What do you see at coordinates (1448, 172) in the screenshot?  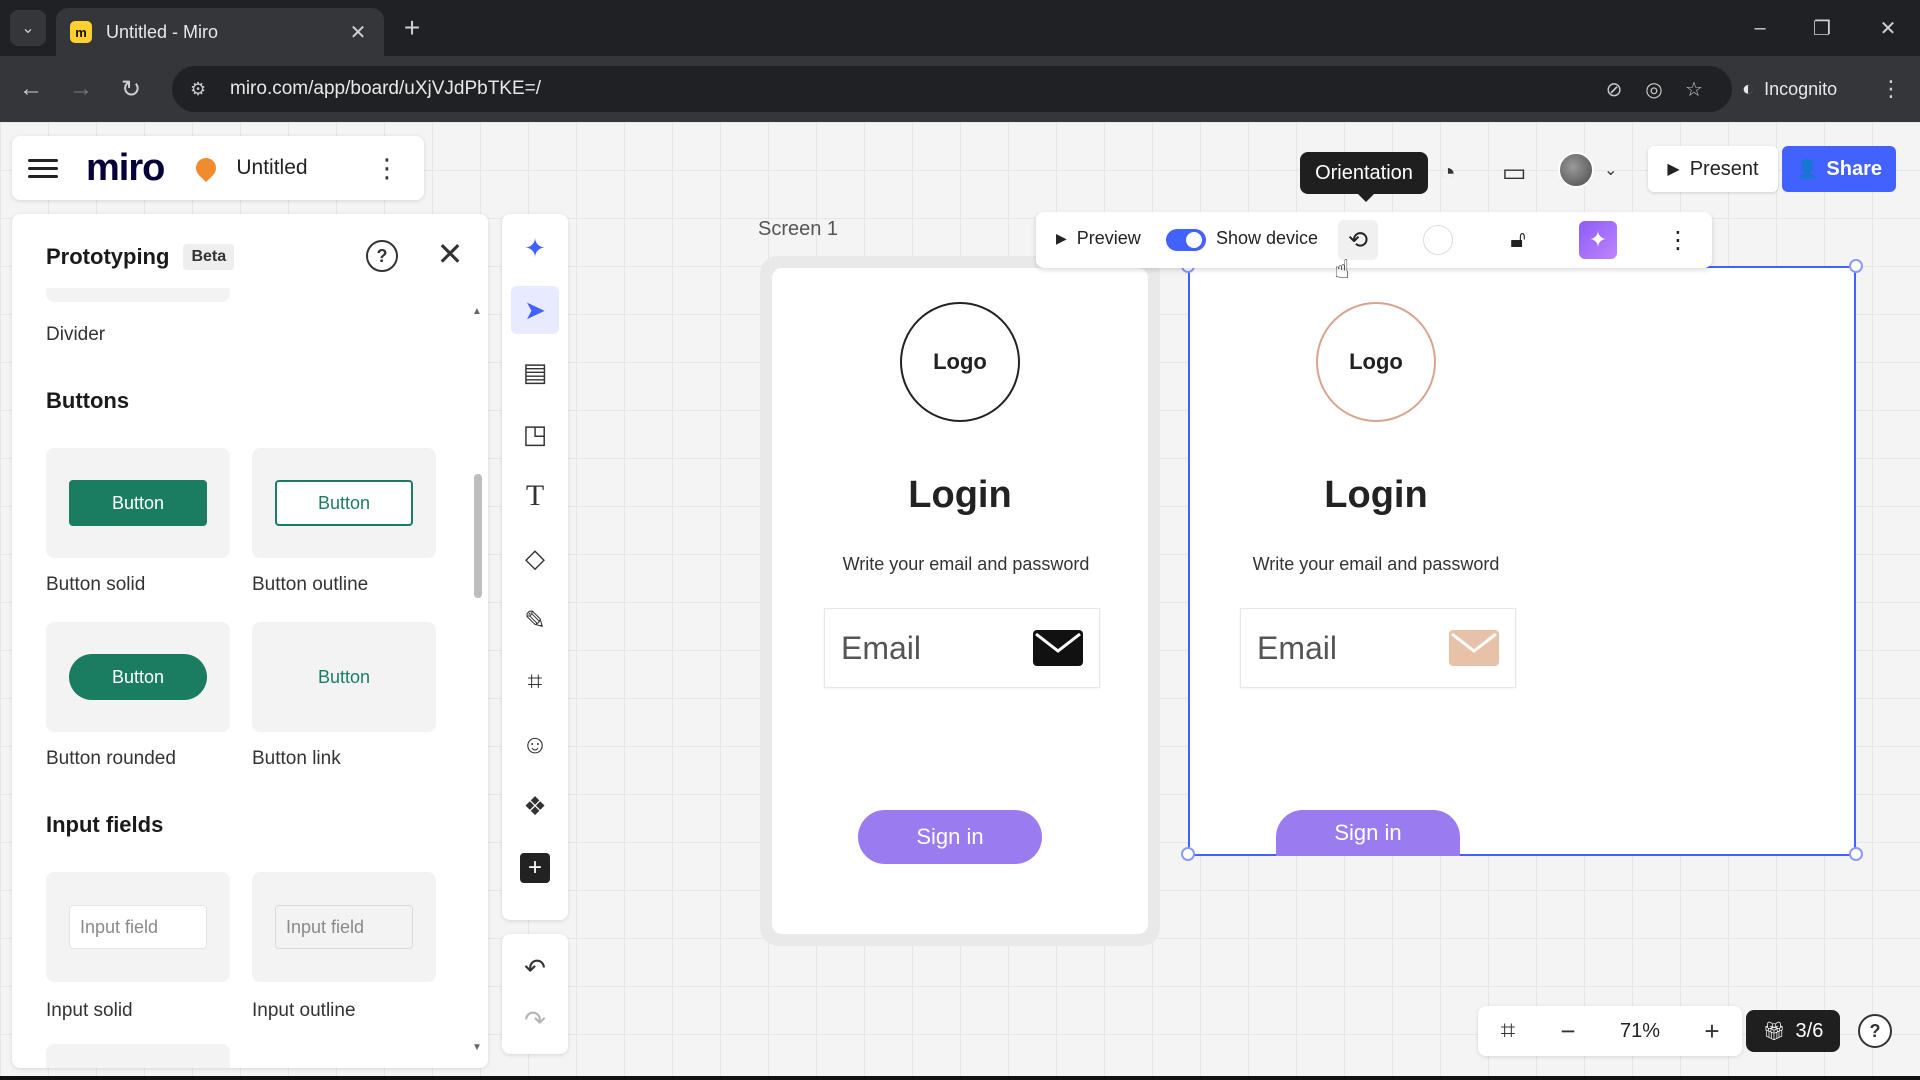 I see `reactions-icon: ◔` at bounding box center [1448, 172].